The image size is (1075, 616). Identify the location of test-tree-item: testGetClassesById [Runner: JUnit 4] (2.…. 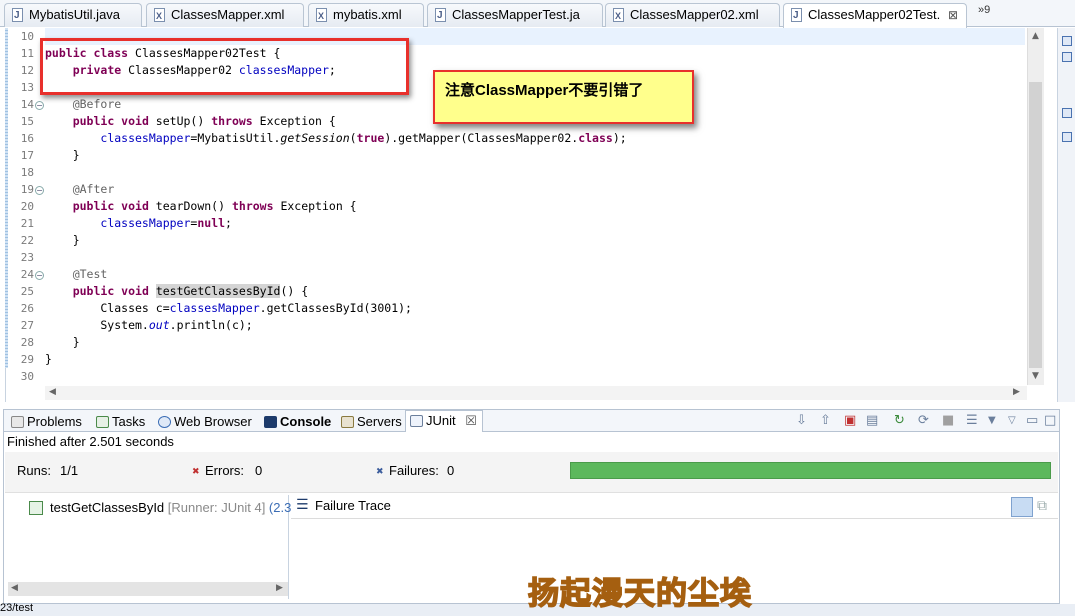
(180, 507).